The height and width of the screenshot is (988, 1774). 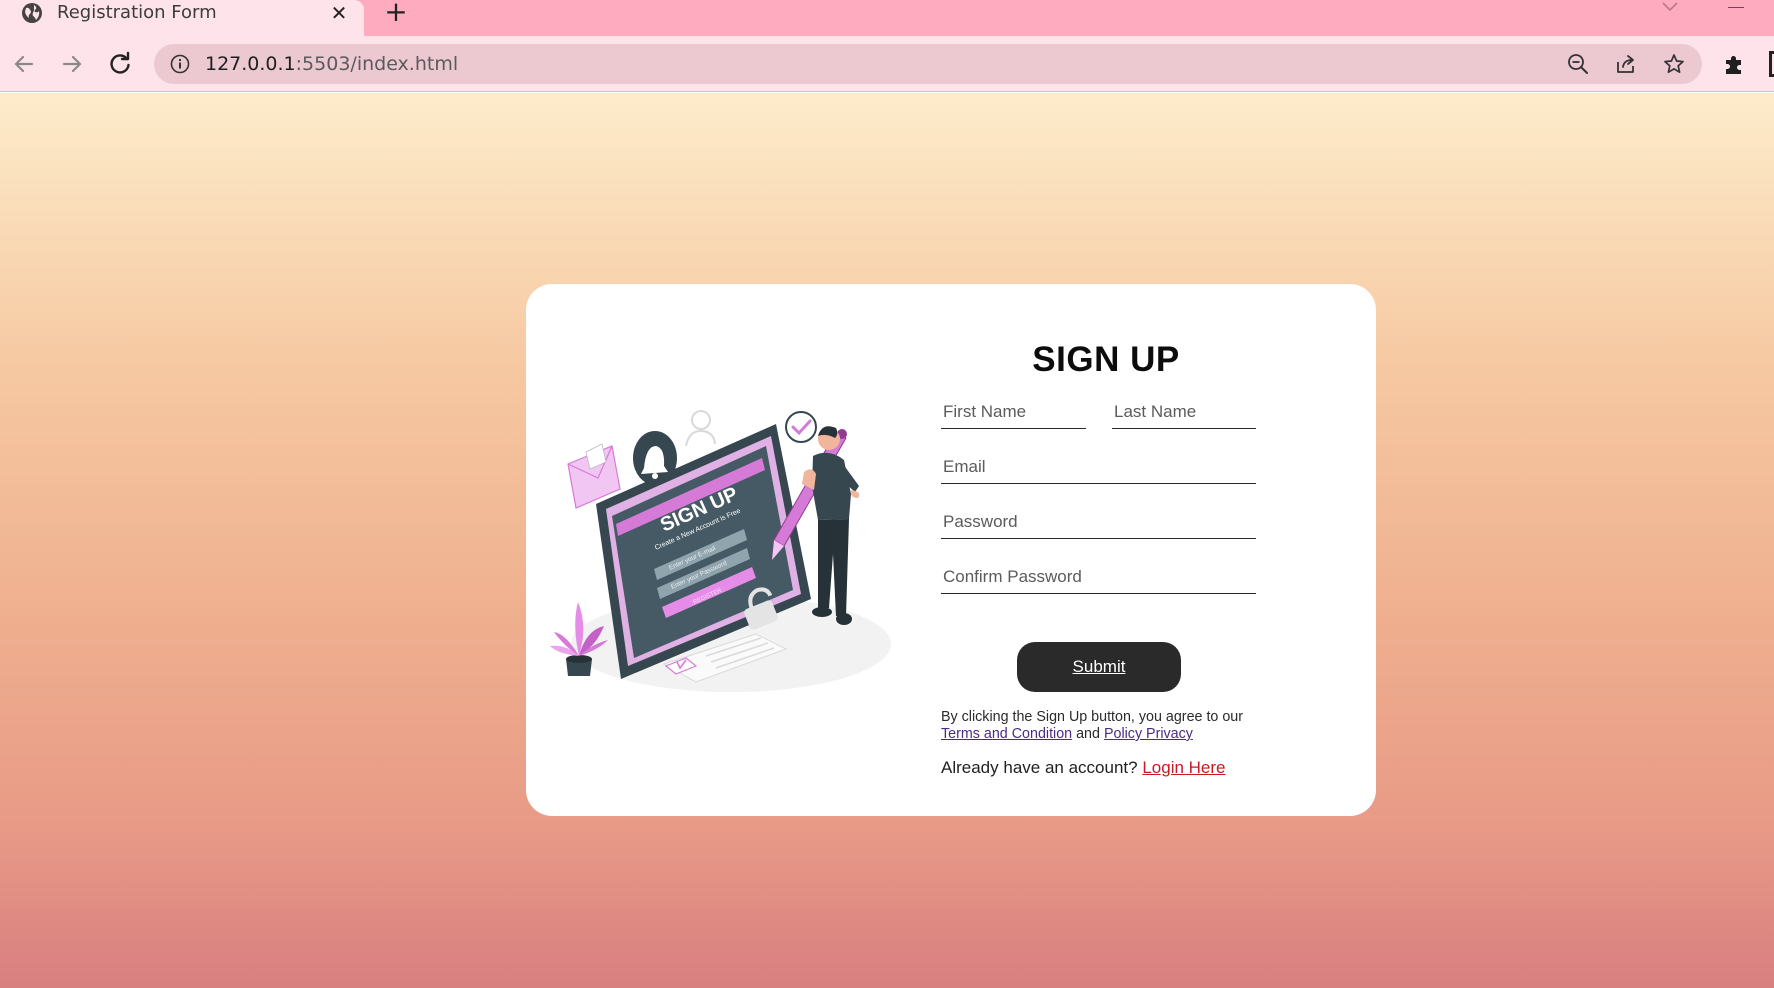 I want to click on url-host: 127.0.0.1, so click(x=250, y=64).